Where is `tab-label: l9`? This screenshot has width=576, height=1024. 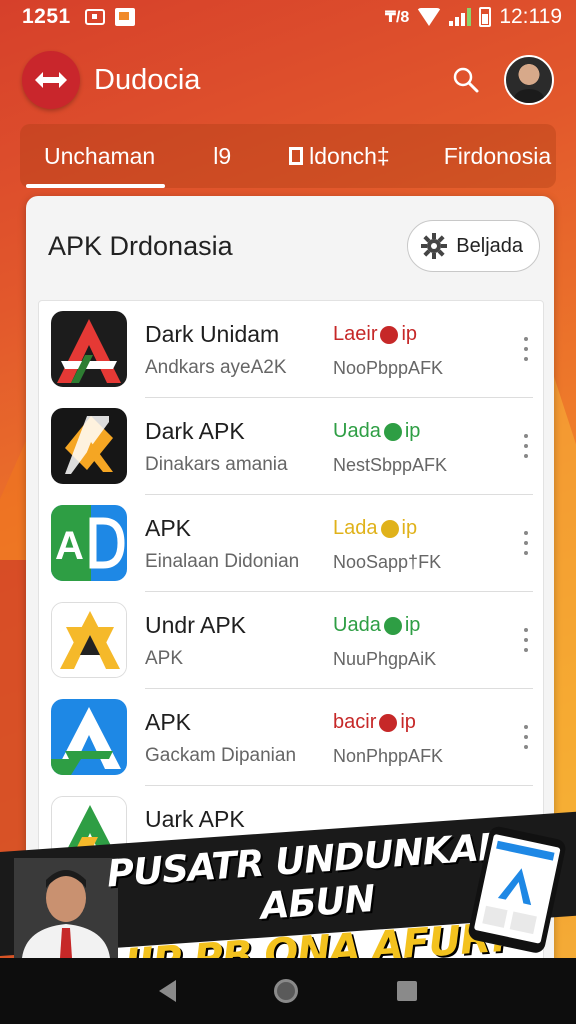 tab-label: l9 is located at coordinates (222, 155).